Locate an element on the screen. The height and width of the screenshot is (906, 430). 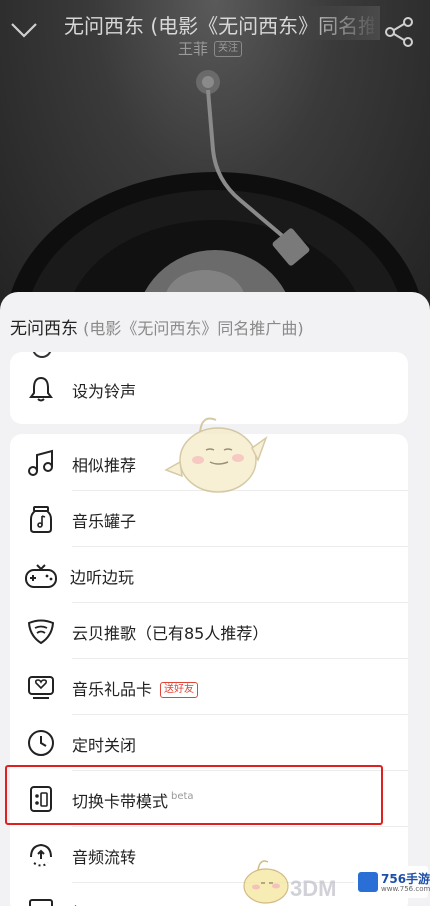
artist-name: 王菲 is located at coordinates (193, 48).